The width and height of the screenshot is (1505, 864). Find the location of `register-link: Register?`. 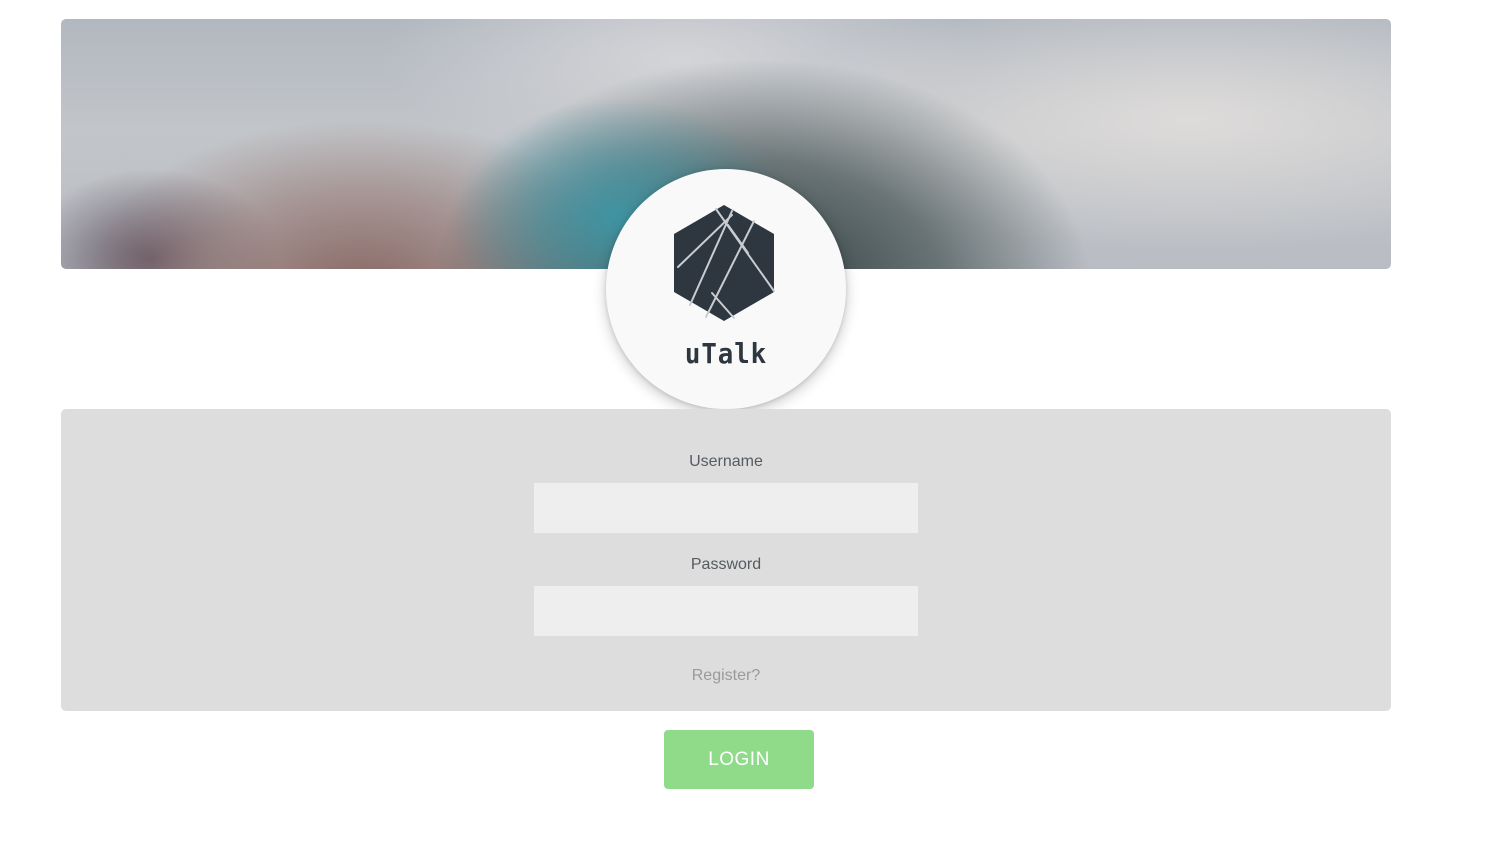

register-link: Register? is located at coordinates (726, 675).